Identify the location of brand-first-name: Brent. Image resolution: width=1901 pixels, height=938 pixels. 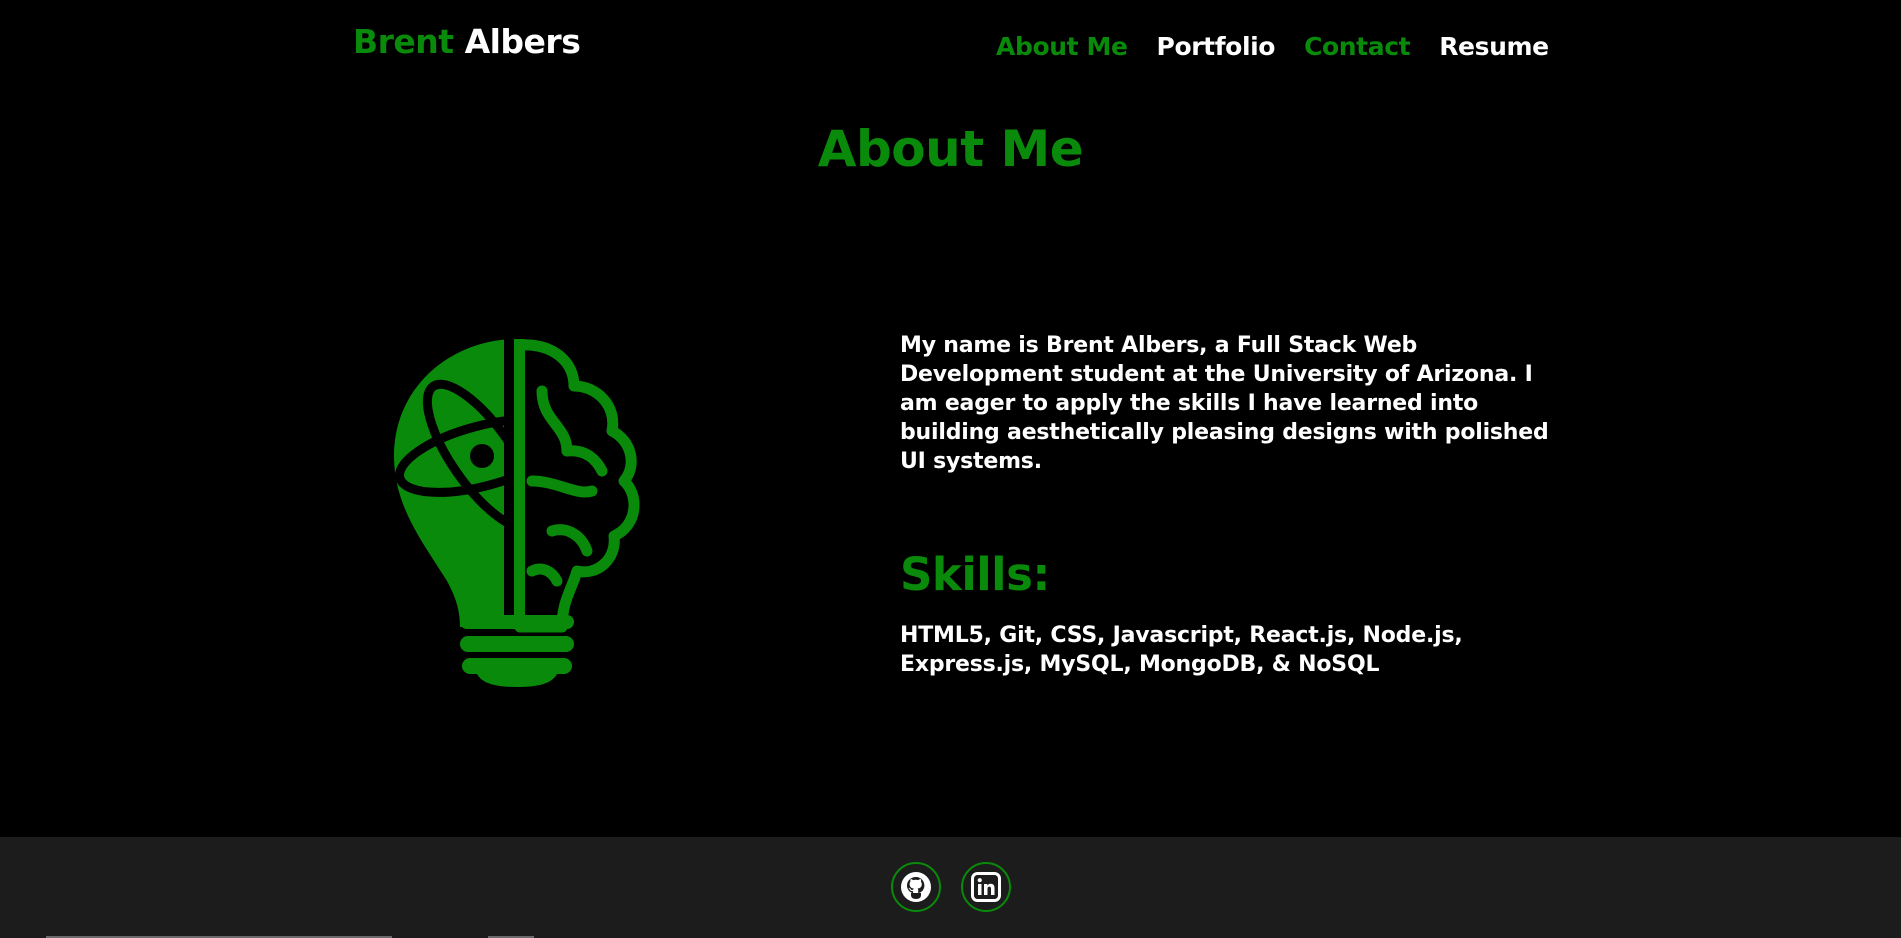
(403, 41).